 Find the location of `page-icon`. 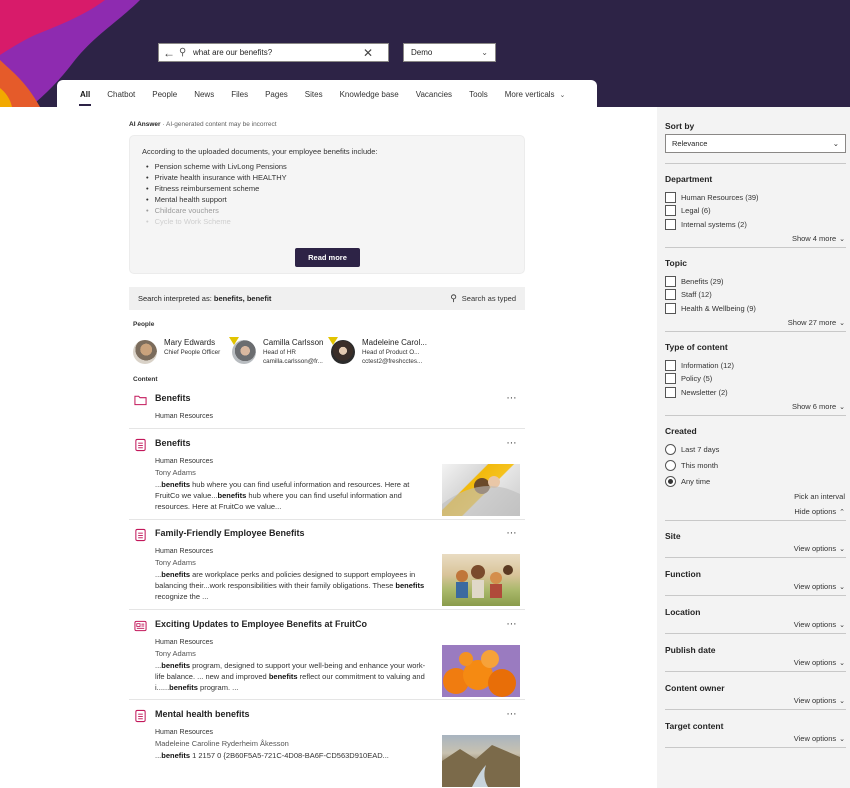

page-icon is located at coordinates (140, 535).